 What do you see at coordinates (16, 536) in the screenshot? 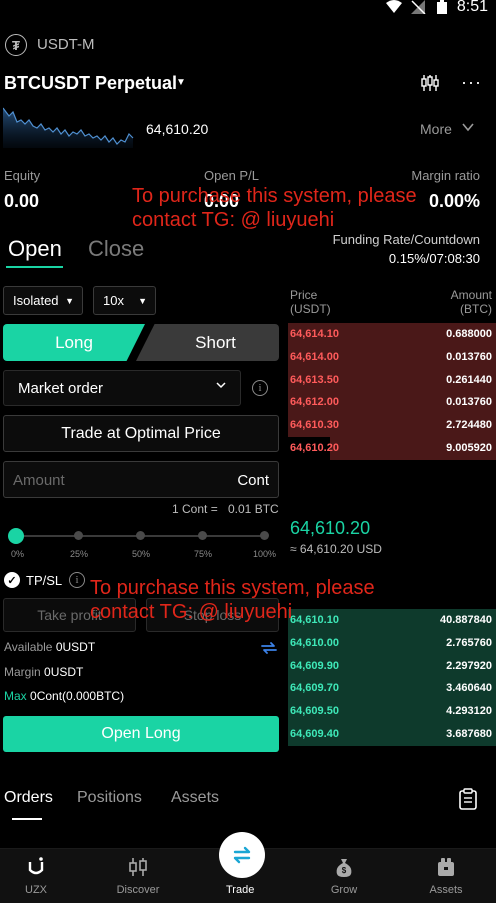
I see `slider-thumb` at bounding box center [16, 536].